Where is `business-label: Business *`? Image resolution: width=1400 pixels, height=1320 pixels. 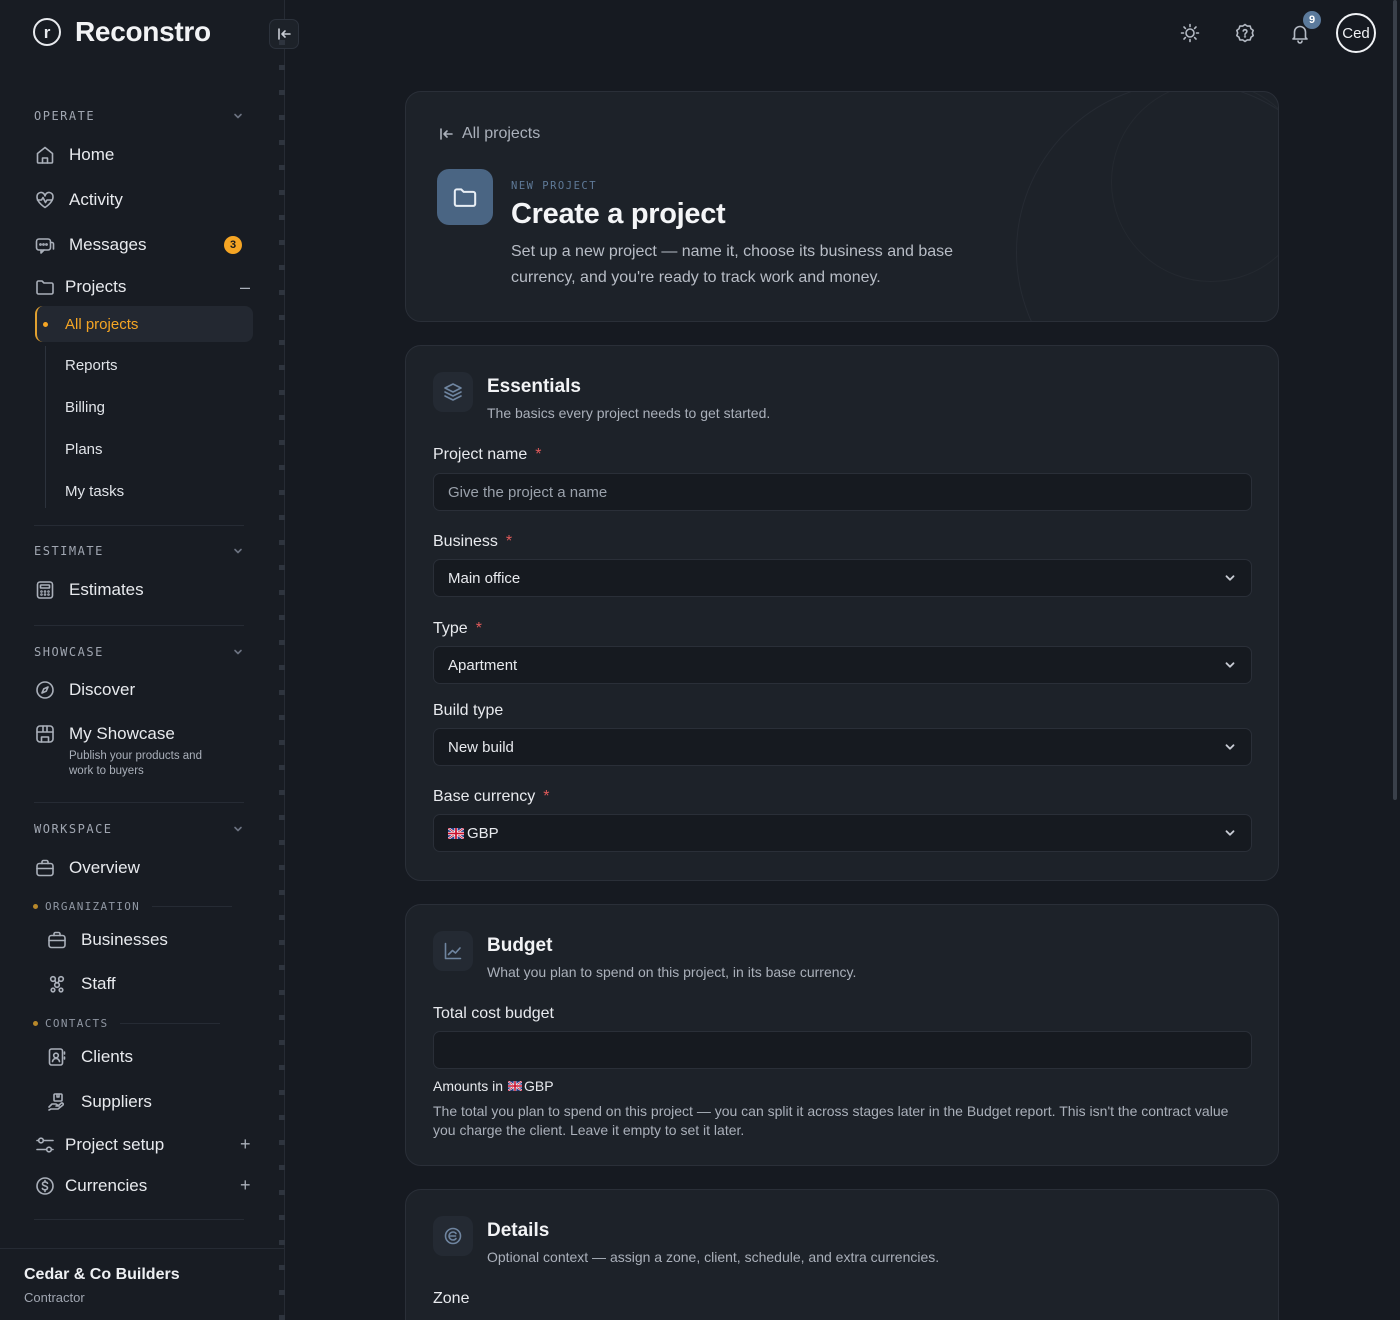
business-label: Business * is located at coordinates (472, 542).